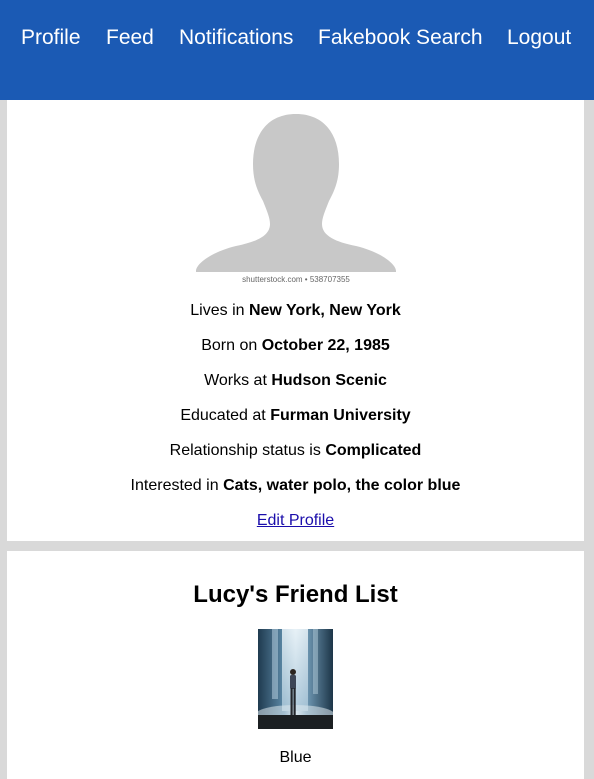 This screenshot has height=779, width=594. What do you see at coordinates (400, 38) in the screenshot?
I see `nav-fakebook-search-link: Fakebook Search` at bounding box center [400, 38].